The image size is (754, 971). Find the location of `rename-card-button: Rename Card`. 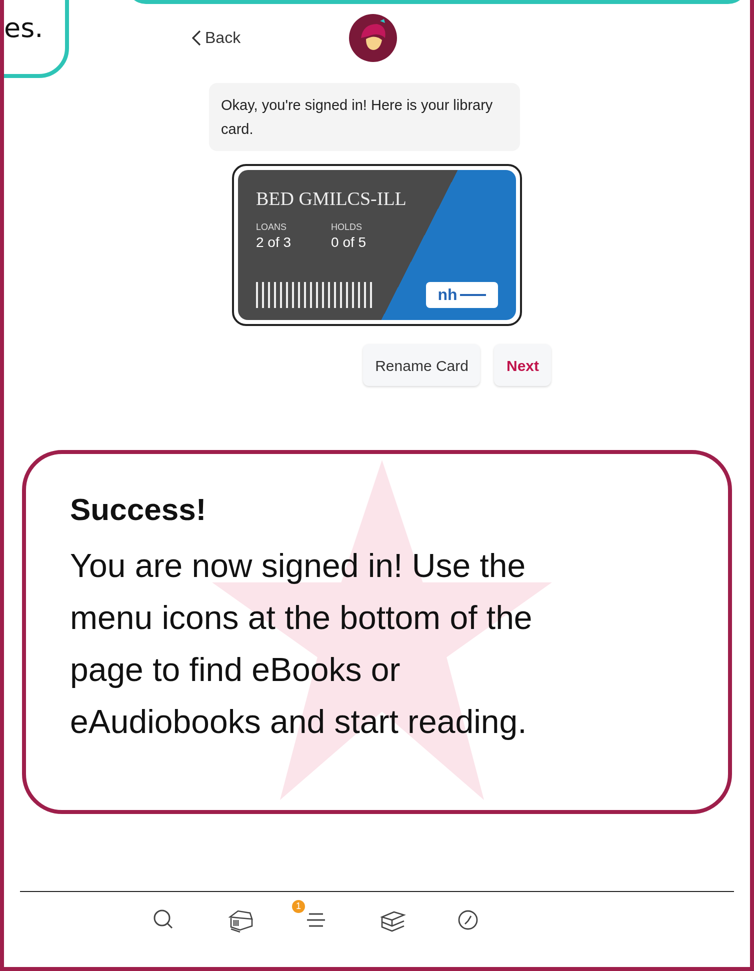

rename-card-button: Rename Card is located at coordinates (421, 365).